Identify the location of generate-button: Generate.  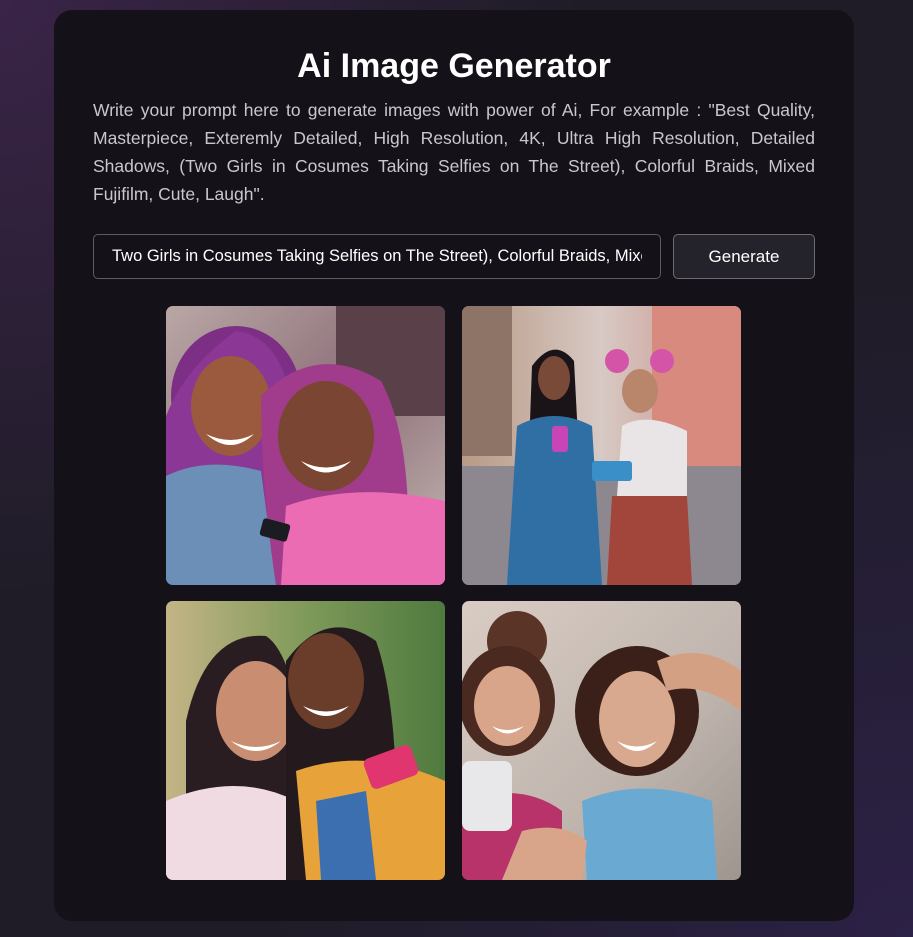
(744, 256).